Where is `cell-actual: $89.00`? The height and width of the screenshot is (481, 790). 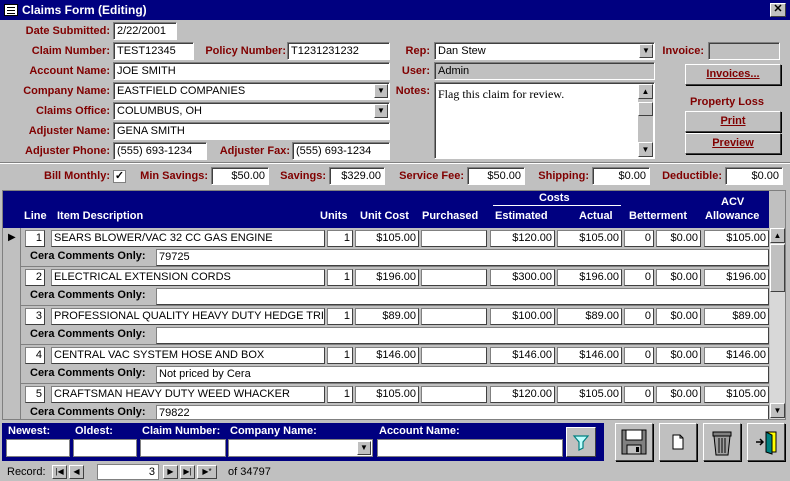
cell-actual: $89.00 is located at coordinates (589, 316).